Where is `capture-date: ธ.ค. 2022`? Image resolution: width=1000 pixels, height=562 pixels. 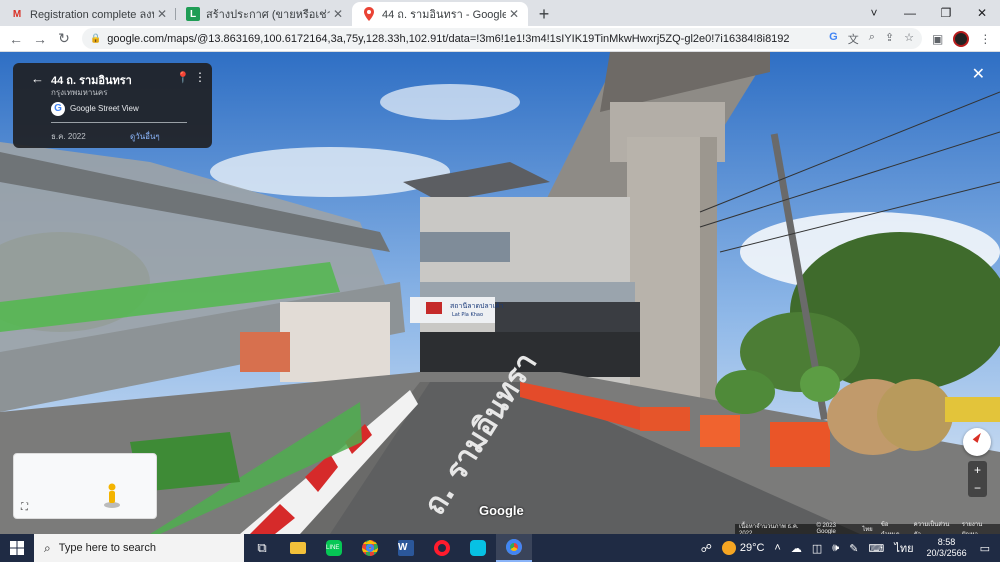
capture-date: ธ.ค. 2022 is located at coordinates (68, 136).